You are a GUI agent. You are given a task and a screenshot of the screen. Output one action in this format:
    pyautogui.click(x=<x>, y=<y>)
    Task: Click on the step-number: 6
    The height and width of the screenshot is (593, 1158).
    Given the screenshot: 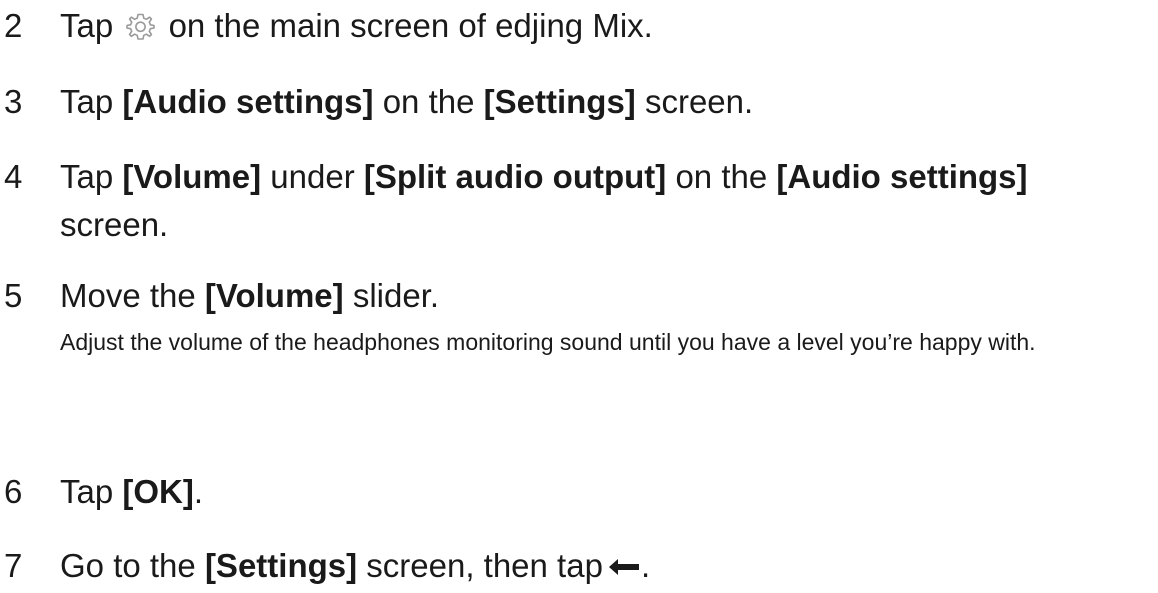 What is the action you would take?
    pyautogui.click(x=13, y=491)
    